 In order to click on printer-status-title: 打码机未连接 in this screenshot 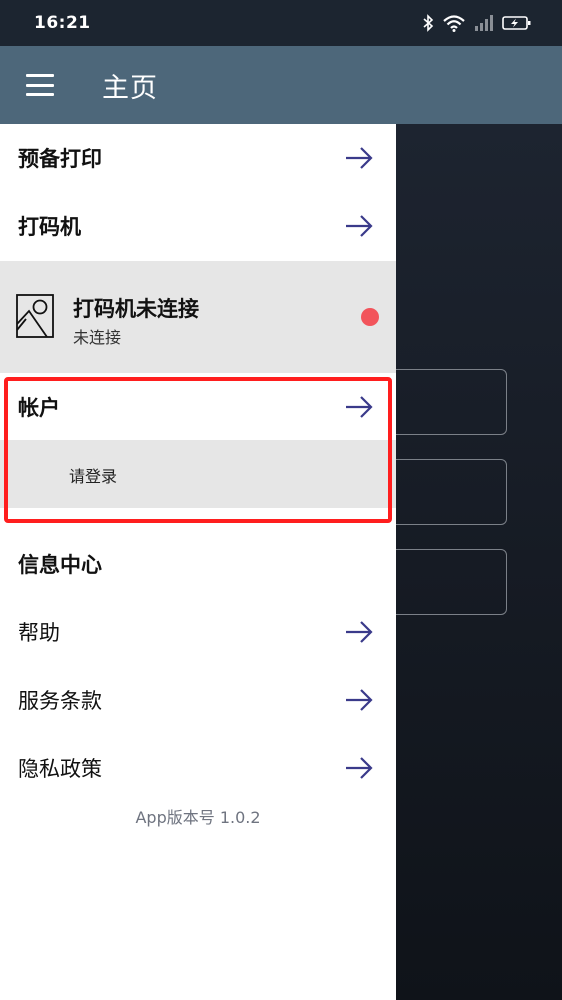, I will do `click(136, 309)`.